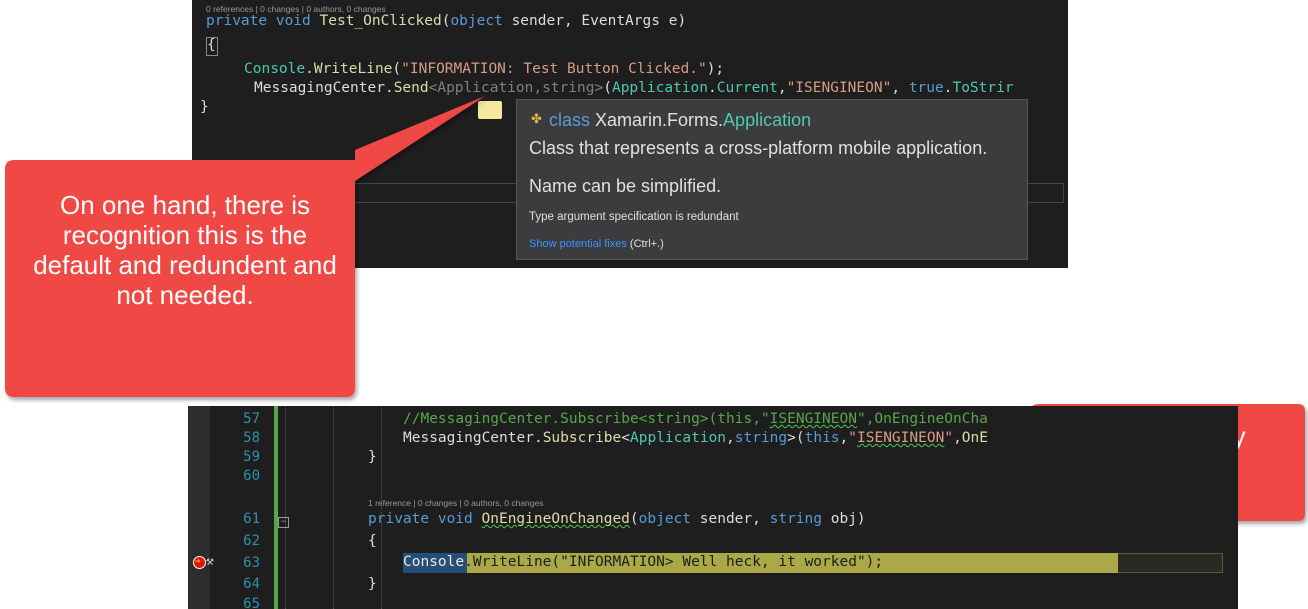 This screenshot has height=609, width=1308. I want to click on line-number: 64, so click(251, 584).